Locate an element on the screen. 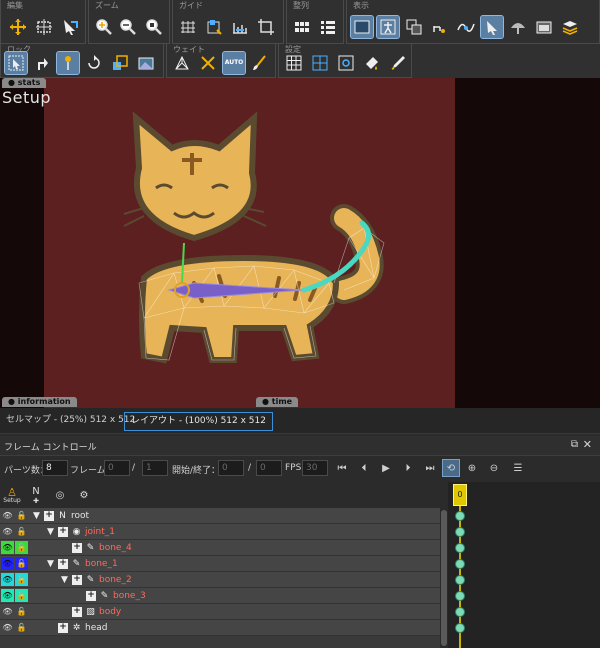  stats-tab: ● stats is located at coordinates (24, 83).